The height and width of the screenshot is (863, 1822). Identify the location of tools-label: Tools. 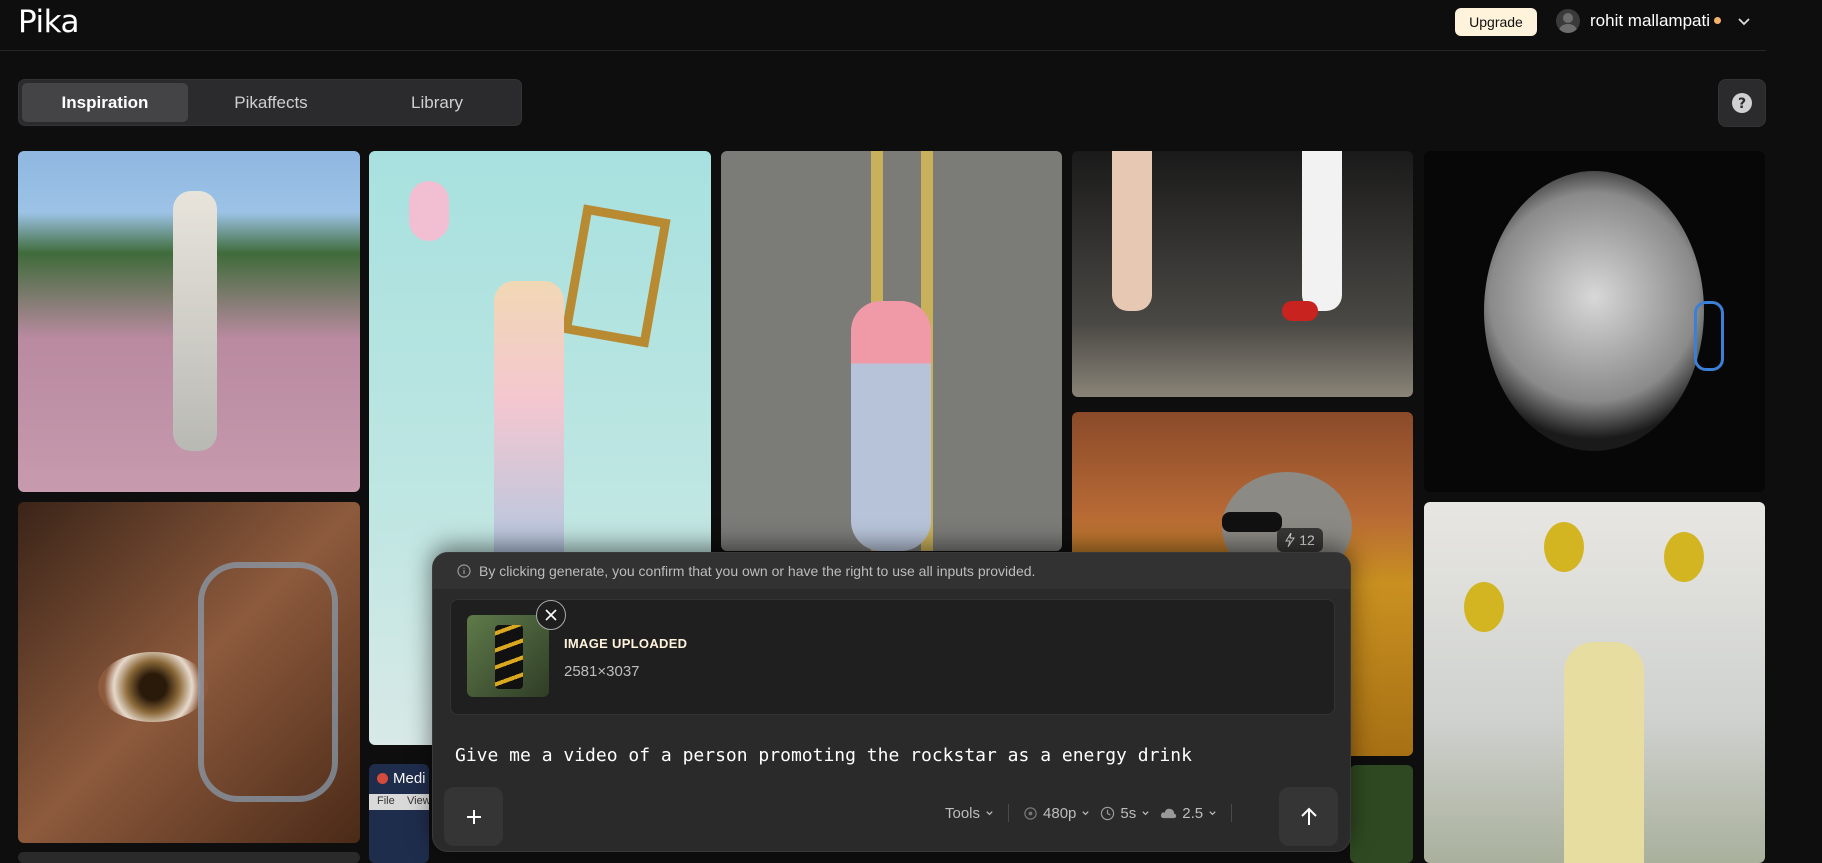
(963, 813).